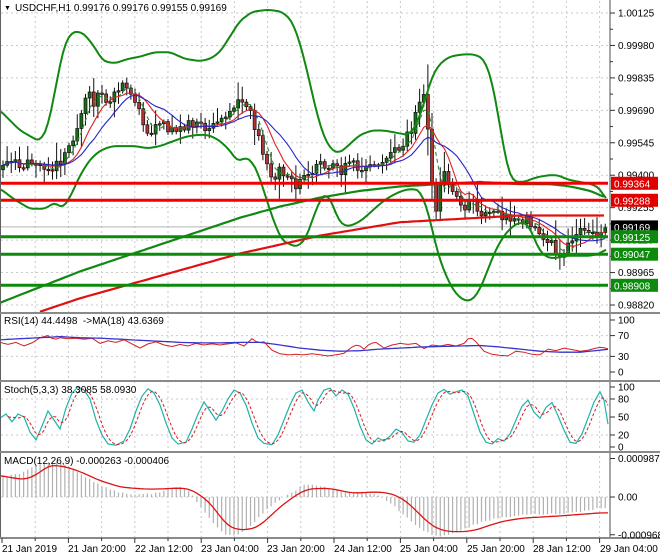 This screenshot has width=660, height=560. What do you see at coordinates (636, 78) in the screenshot?
I see `svg-text: 0.99835` at bounding box center [636, 78].